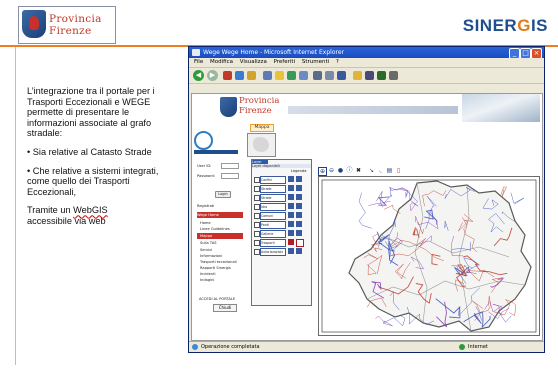 This screenshot has width=558, height=374. I want to click on excel-icon, so click(381, 75).